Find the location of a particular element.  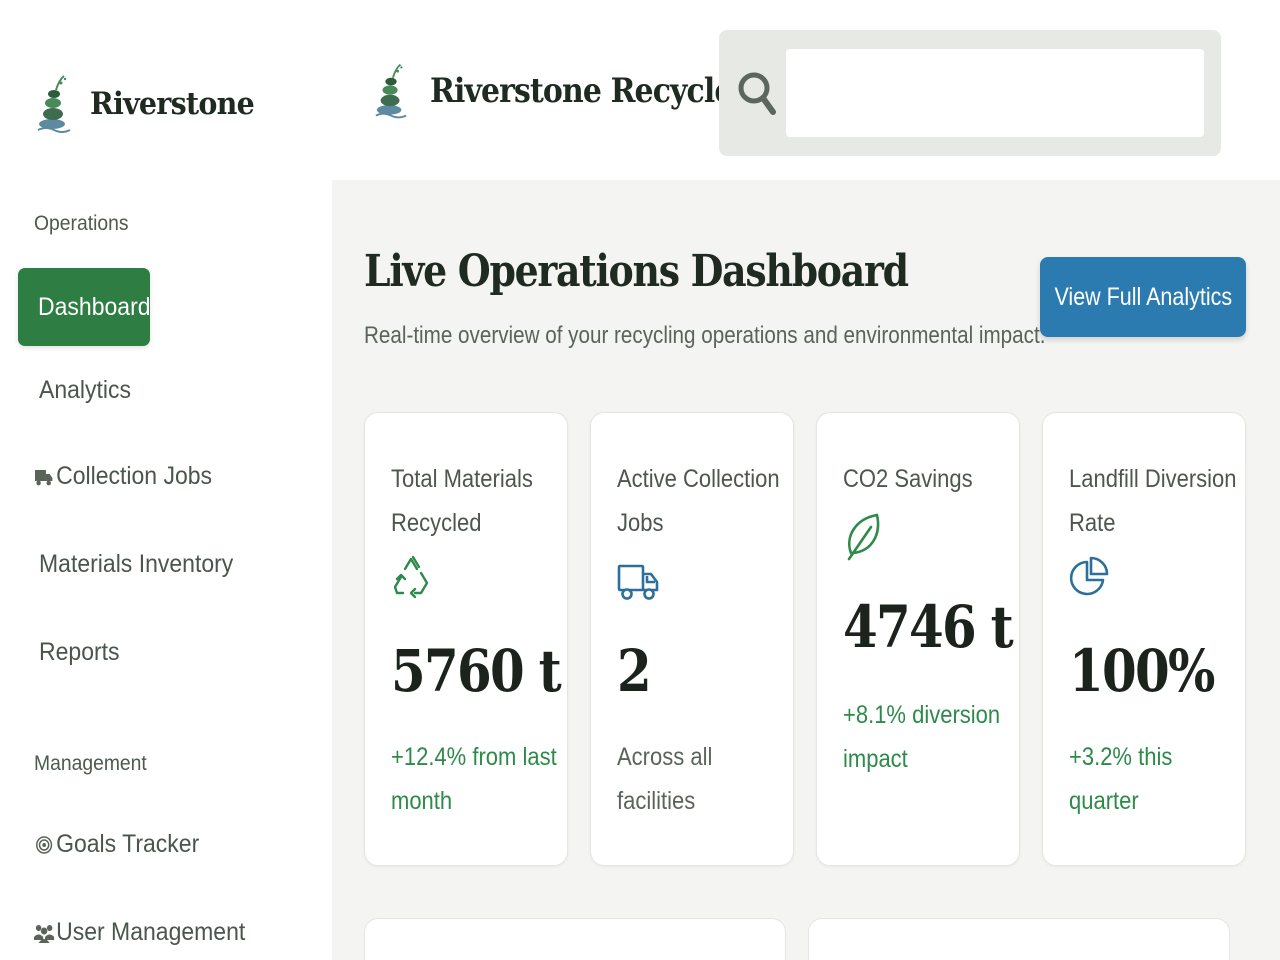

sidebar-item-reports: Reports is located at coordinates (79, 652).